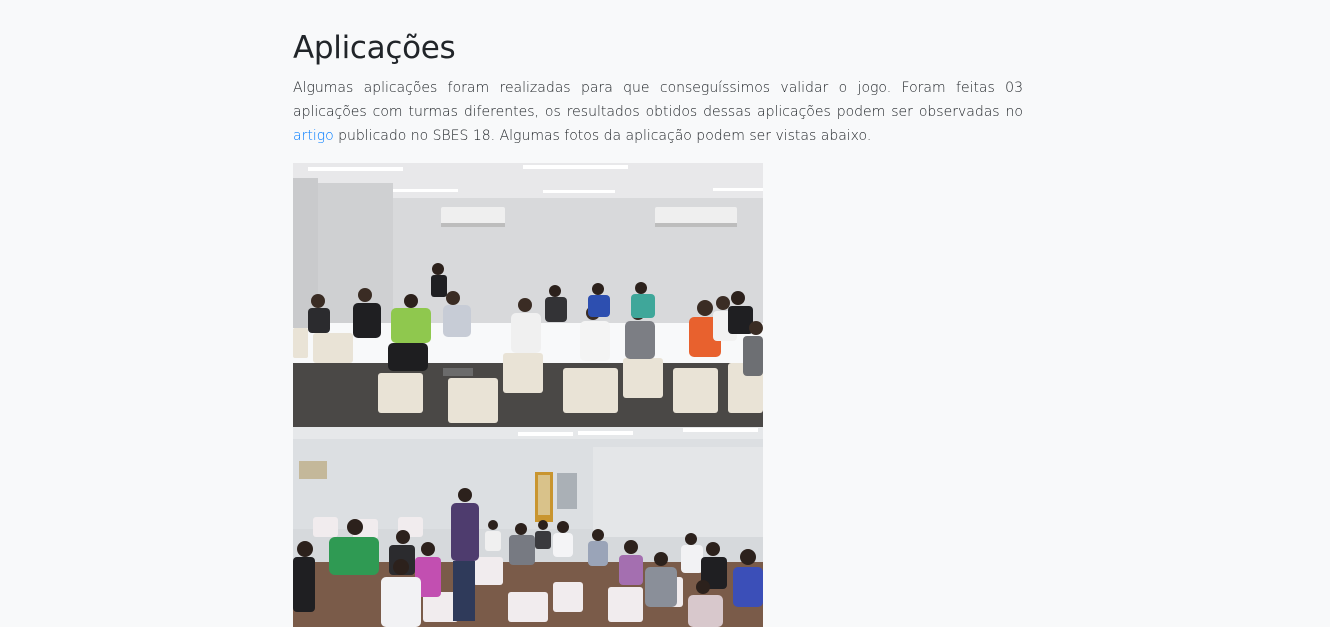  Describe the element at coordinates (374, 48) in the screenshot. I see `section-title: Aplicações` at that location.